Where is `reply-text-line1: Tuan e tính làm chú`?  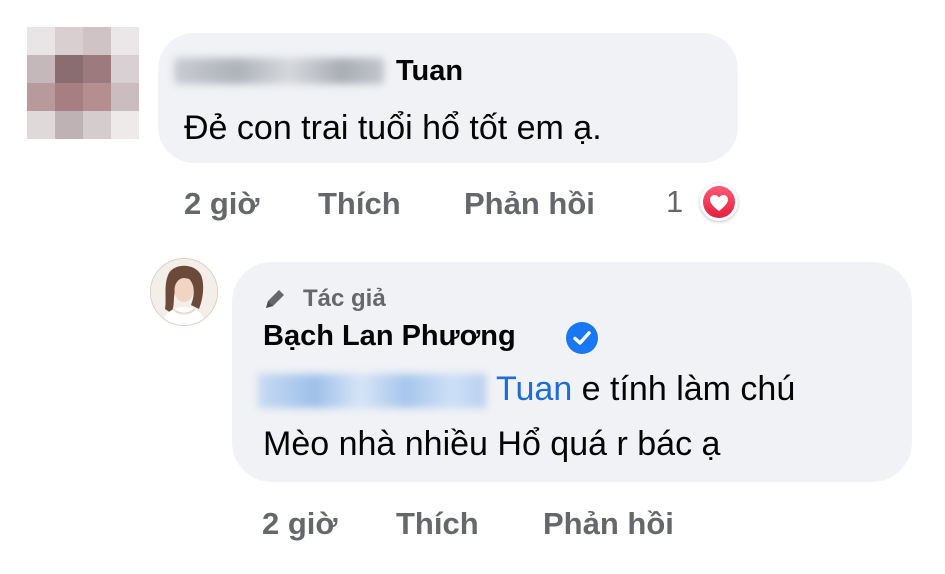 reply-text-line1: Tuan e tính làm chú is located at coordinates (645, 389).